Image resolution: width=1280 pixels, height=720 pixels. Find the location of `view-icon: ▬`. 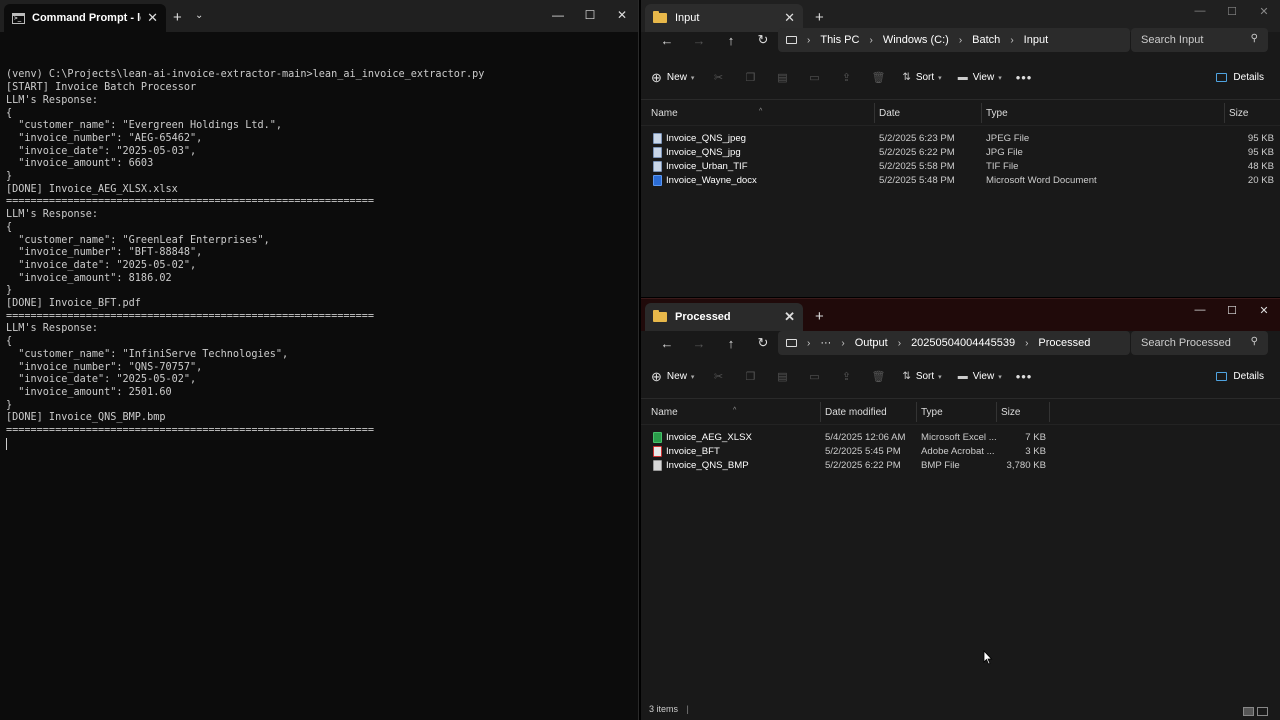

view-icon: ▬ is located at coordinates (962, 77).